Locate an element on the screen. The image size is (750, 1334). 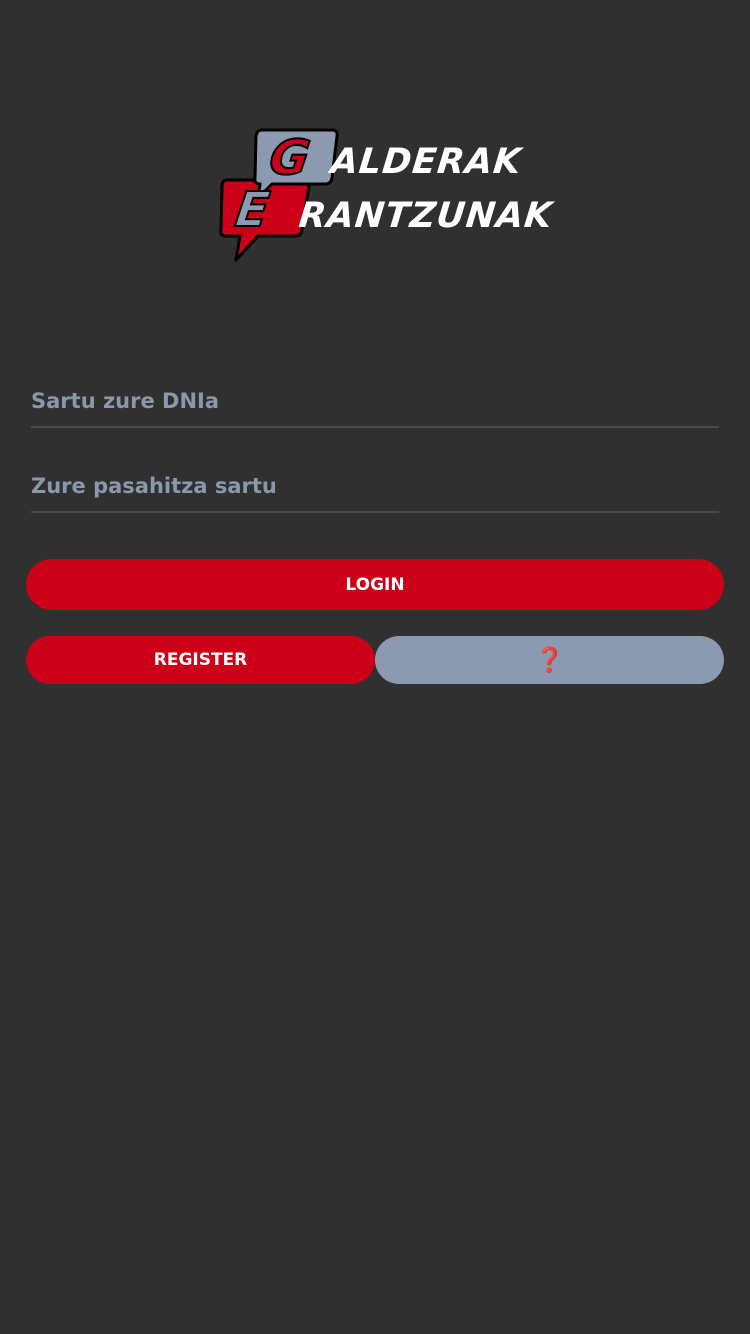
logo-word-rantzunak: RANTZUNAK is located at coordinates (425, 216).